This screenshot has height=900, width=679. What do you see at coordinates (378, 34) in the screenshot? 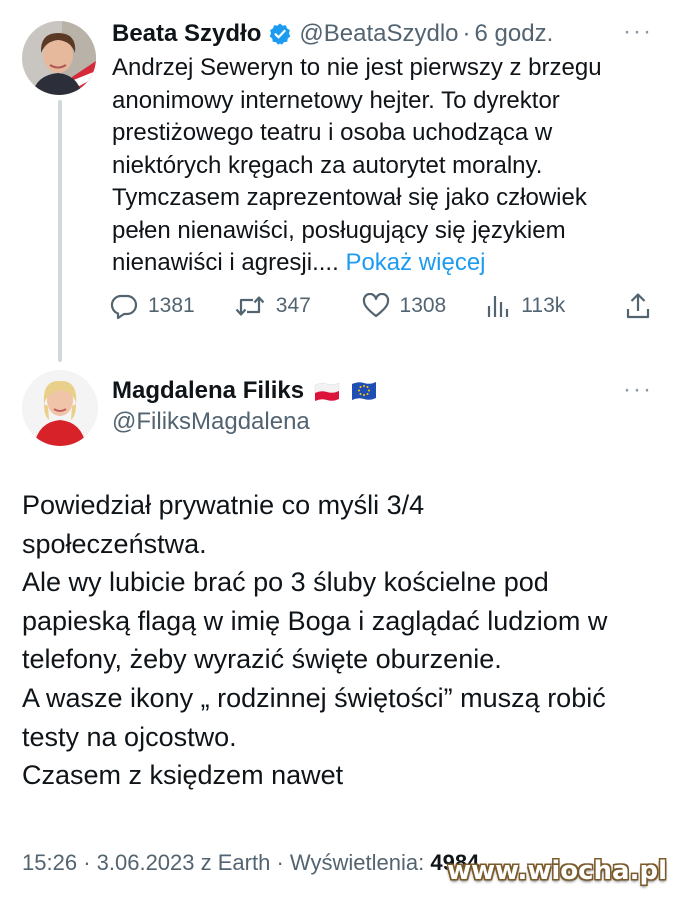
I see `tweet1-handle: @BeataSzydlo` at bounding box center [378, 34].